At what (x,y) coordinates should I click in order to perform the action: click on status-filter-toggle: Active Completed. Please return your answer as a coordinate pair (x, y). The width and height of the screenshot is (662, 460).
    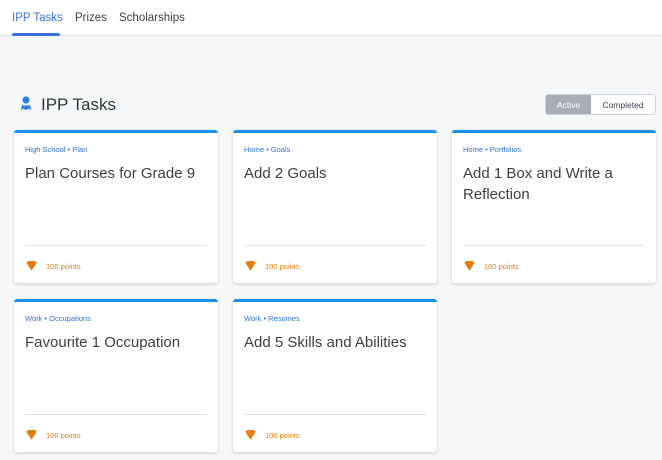
    Looking at the image, I should click on (600, 104).